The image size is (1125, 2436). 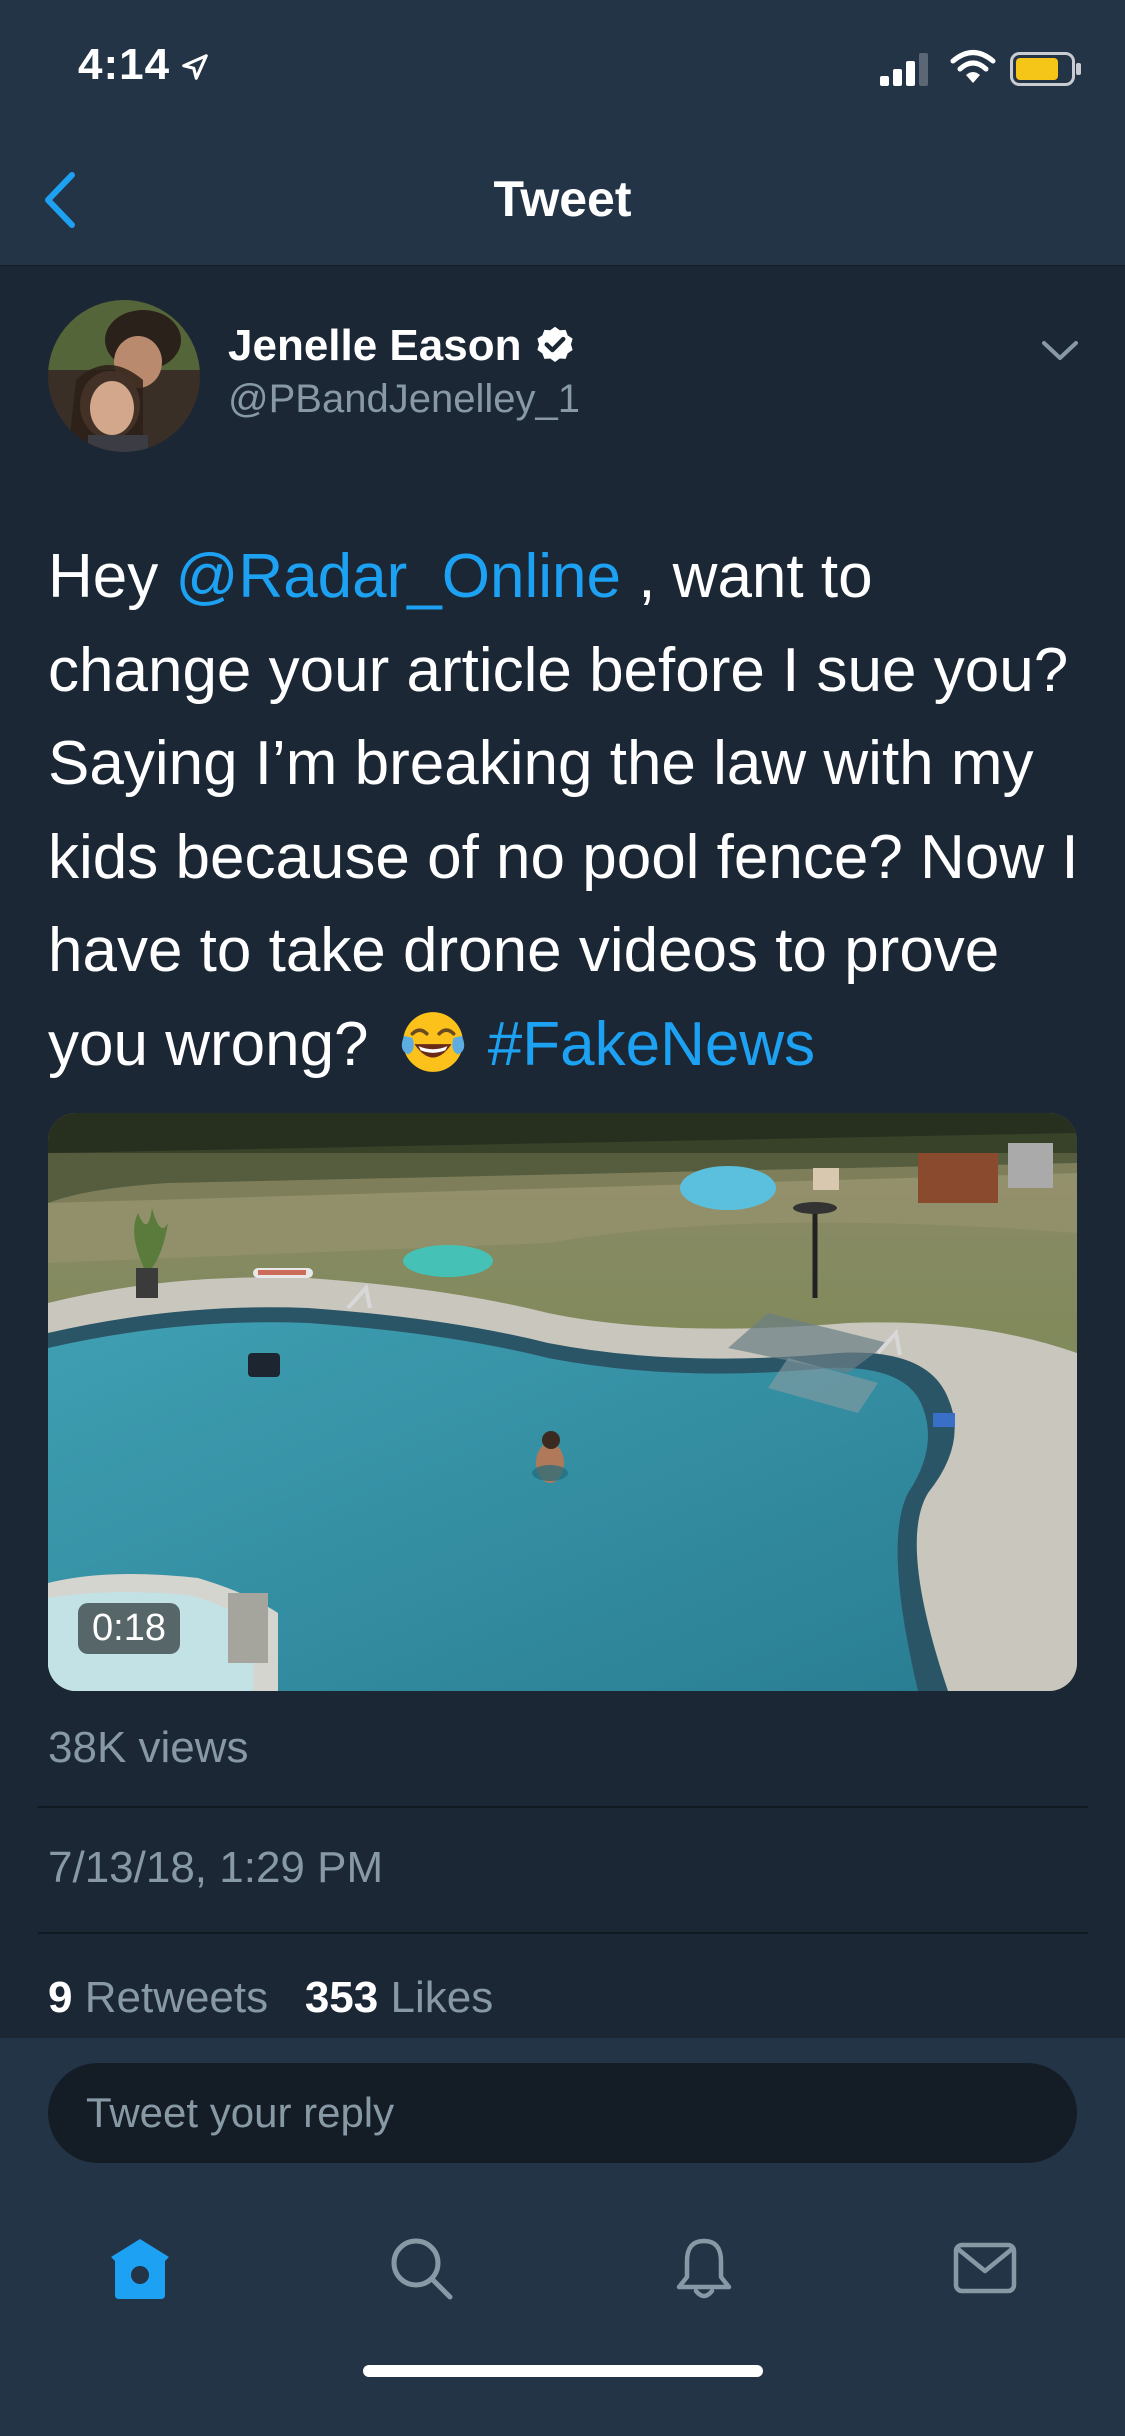 I want to click on location-arrow-icon, so click(x=195, y=67).